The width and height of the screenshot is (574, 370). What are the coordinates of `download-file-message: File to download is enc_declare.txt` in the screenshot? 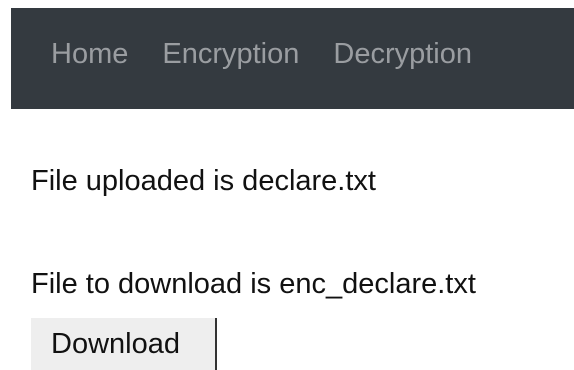 It's located at (253, 284).